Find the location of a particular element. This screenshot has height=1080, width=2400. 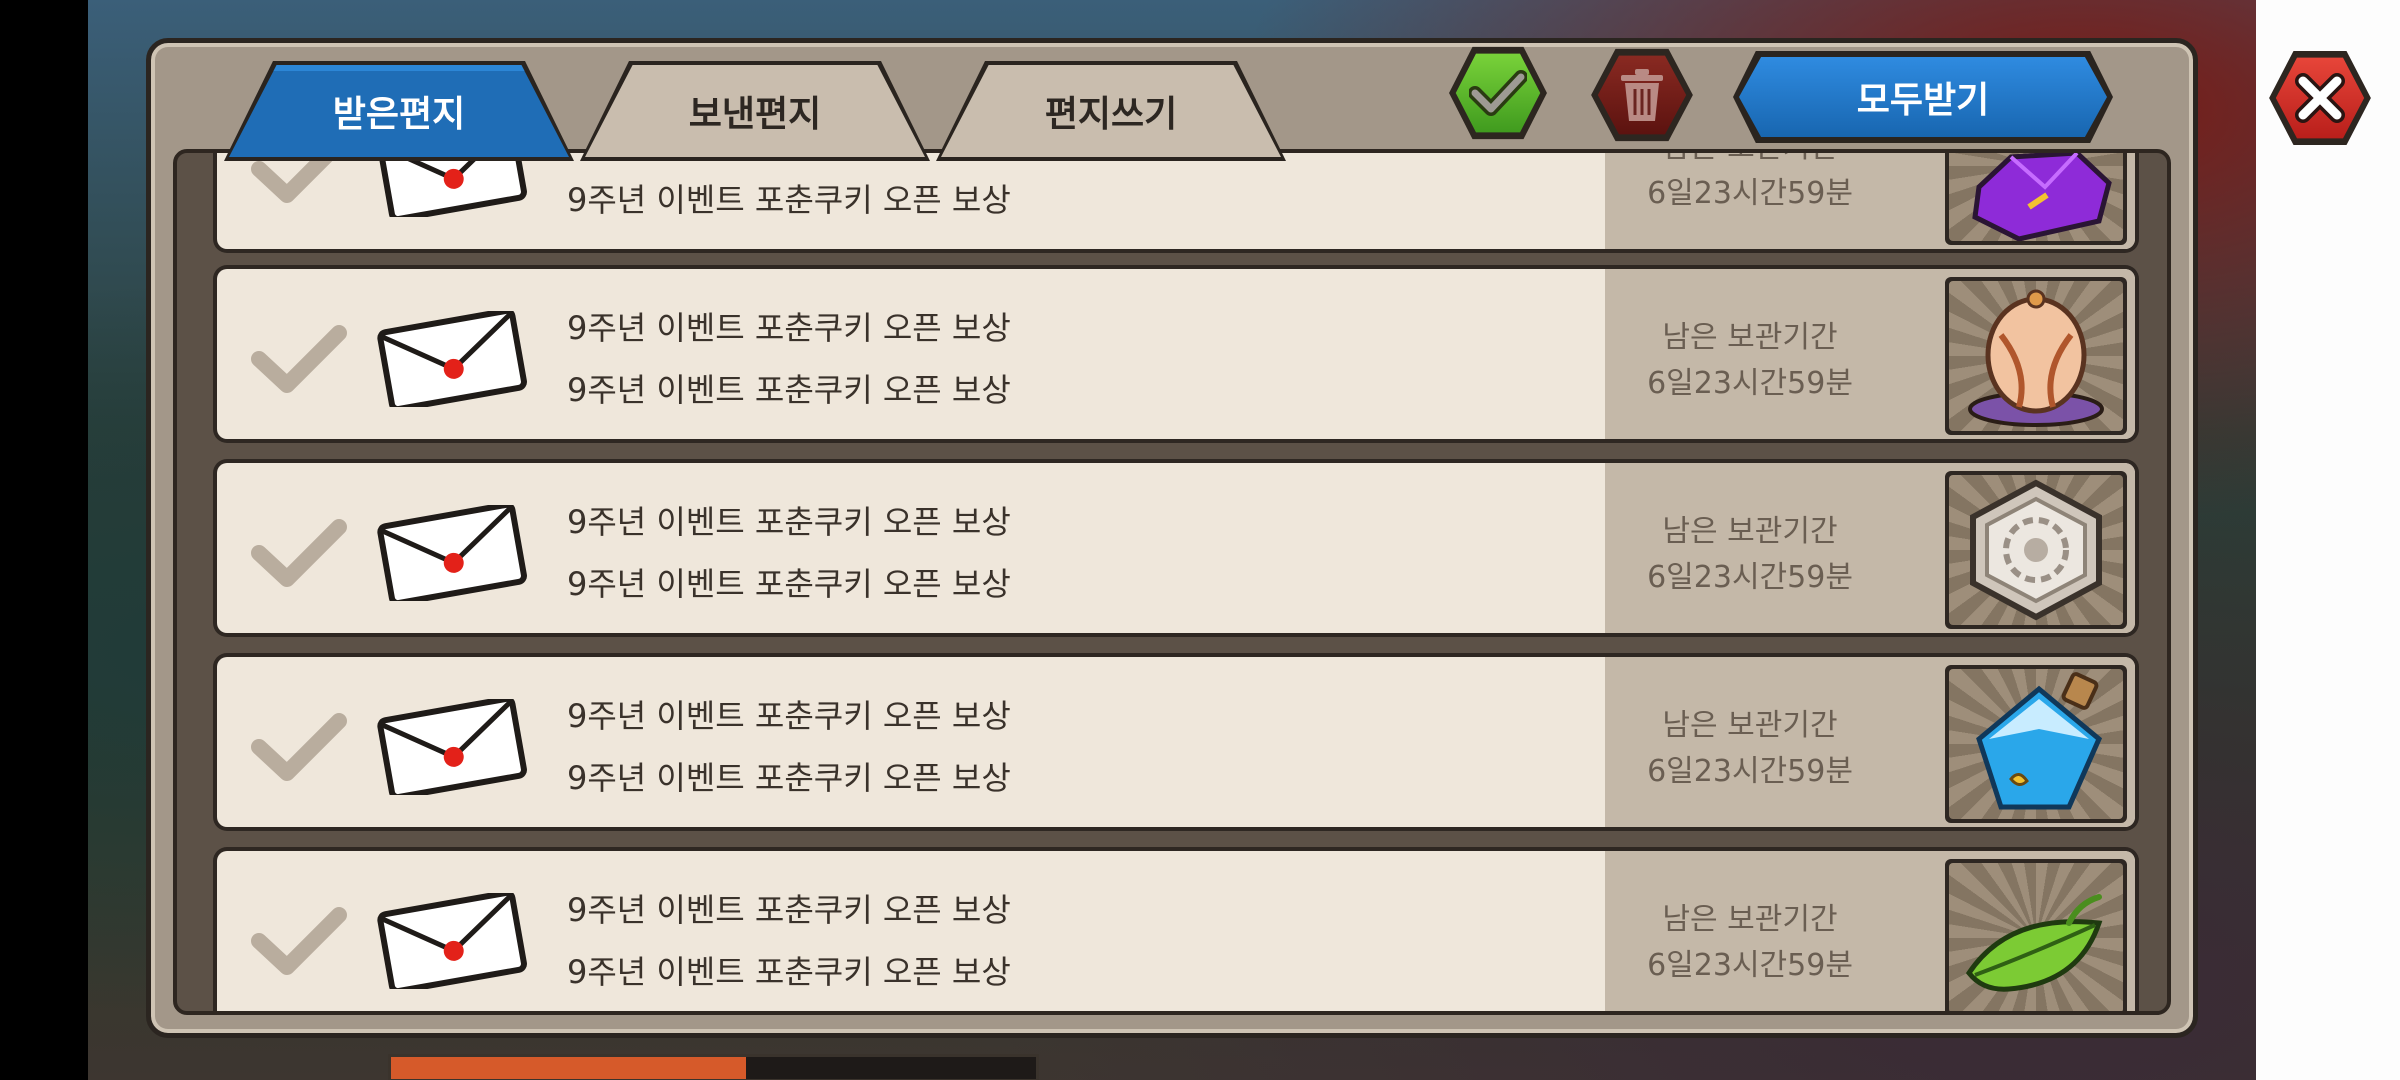

tab-received-mail: 받은편지 is located at coordinates (399, 111).